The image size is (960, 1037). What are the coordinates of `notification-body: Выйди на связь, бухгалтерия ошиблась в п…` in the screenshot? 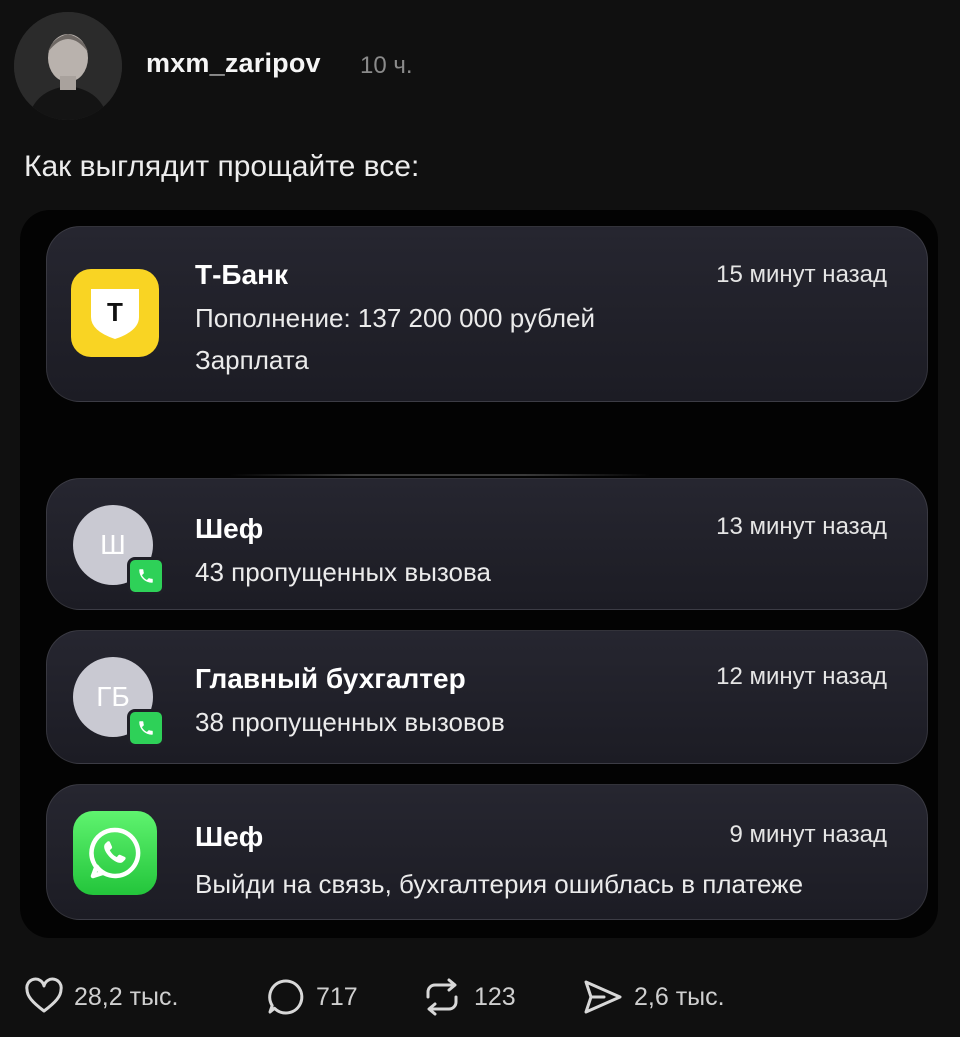 It's located at (499, 884).